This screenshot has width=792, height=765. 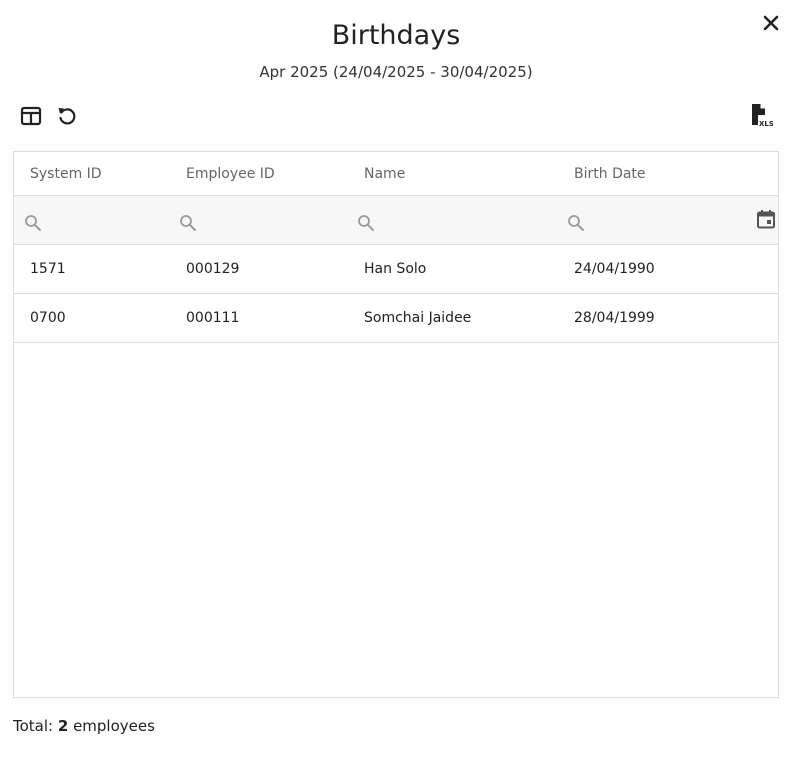 What do you see at coordinates (66, 173) in the screenshot?
I see `column-header-system-id: System ID` at bounding box center [66, 173].